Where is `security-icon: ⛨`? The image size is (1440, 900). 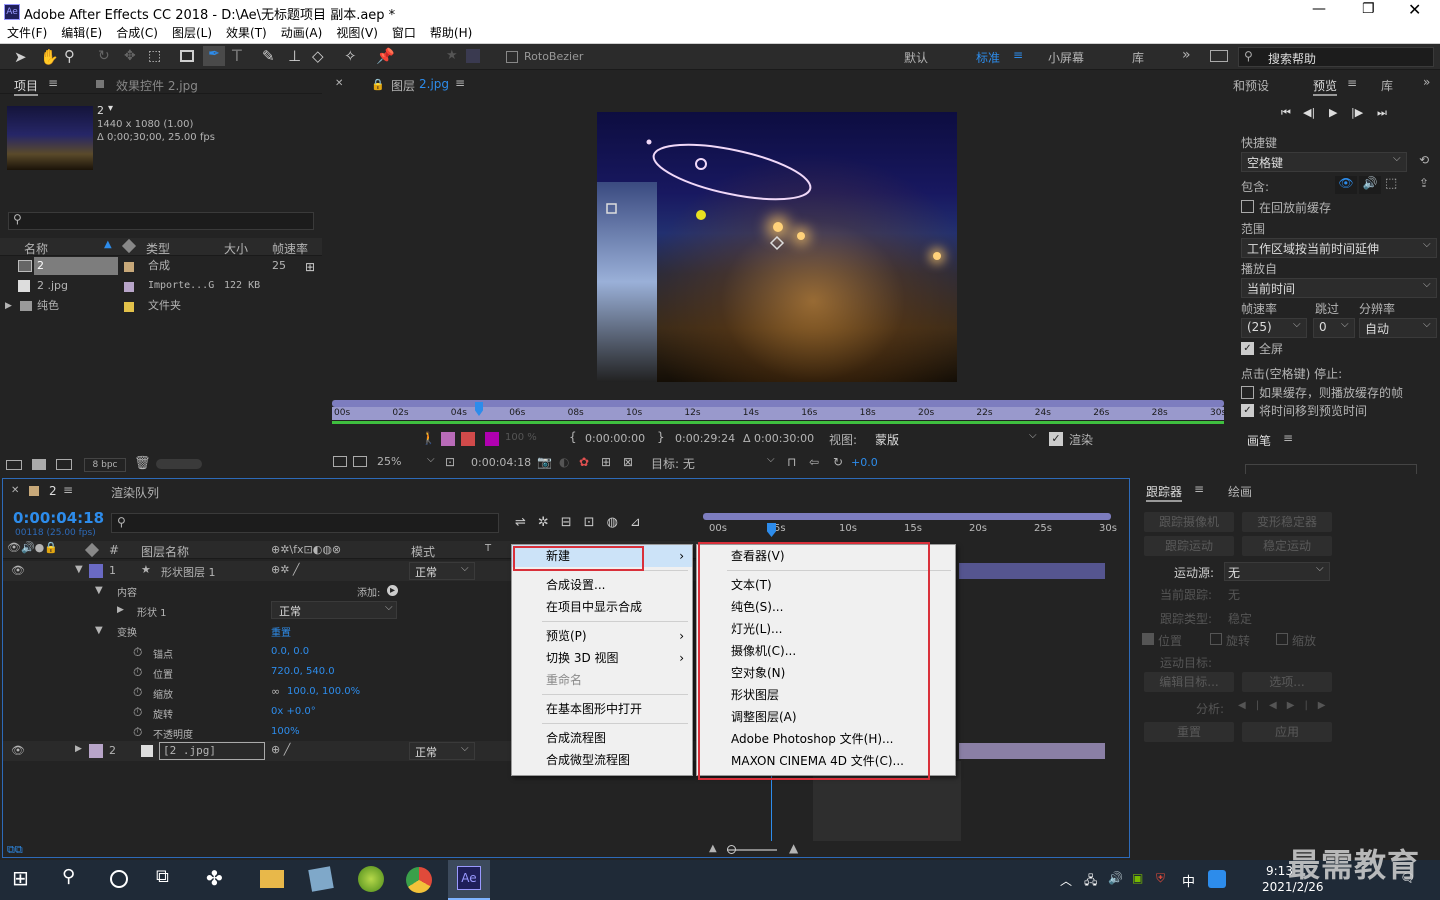 security-icon: ⛨ is located at coordinates (1160, 878).